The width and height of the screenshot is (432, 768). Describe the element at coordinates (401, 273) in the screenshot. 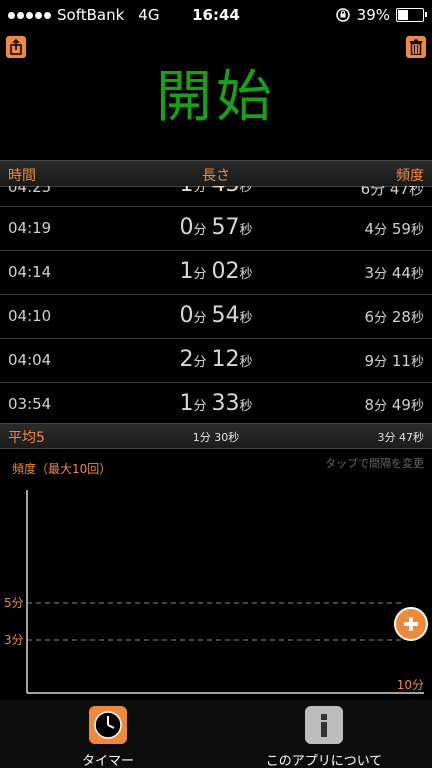

I see `row-freq-sec: 44` at that location.